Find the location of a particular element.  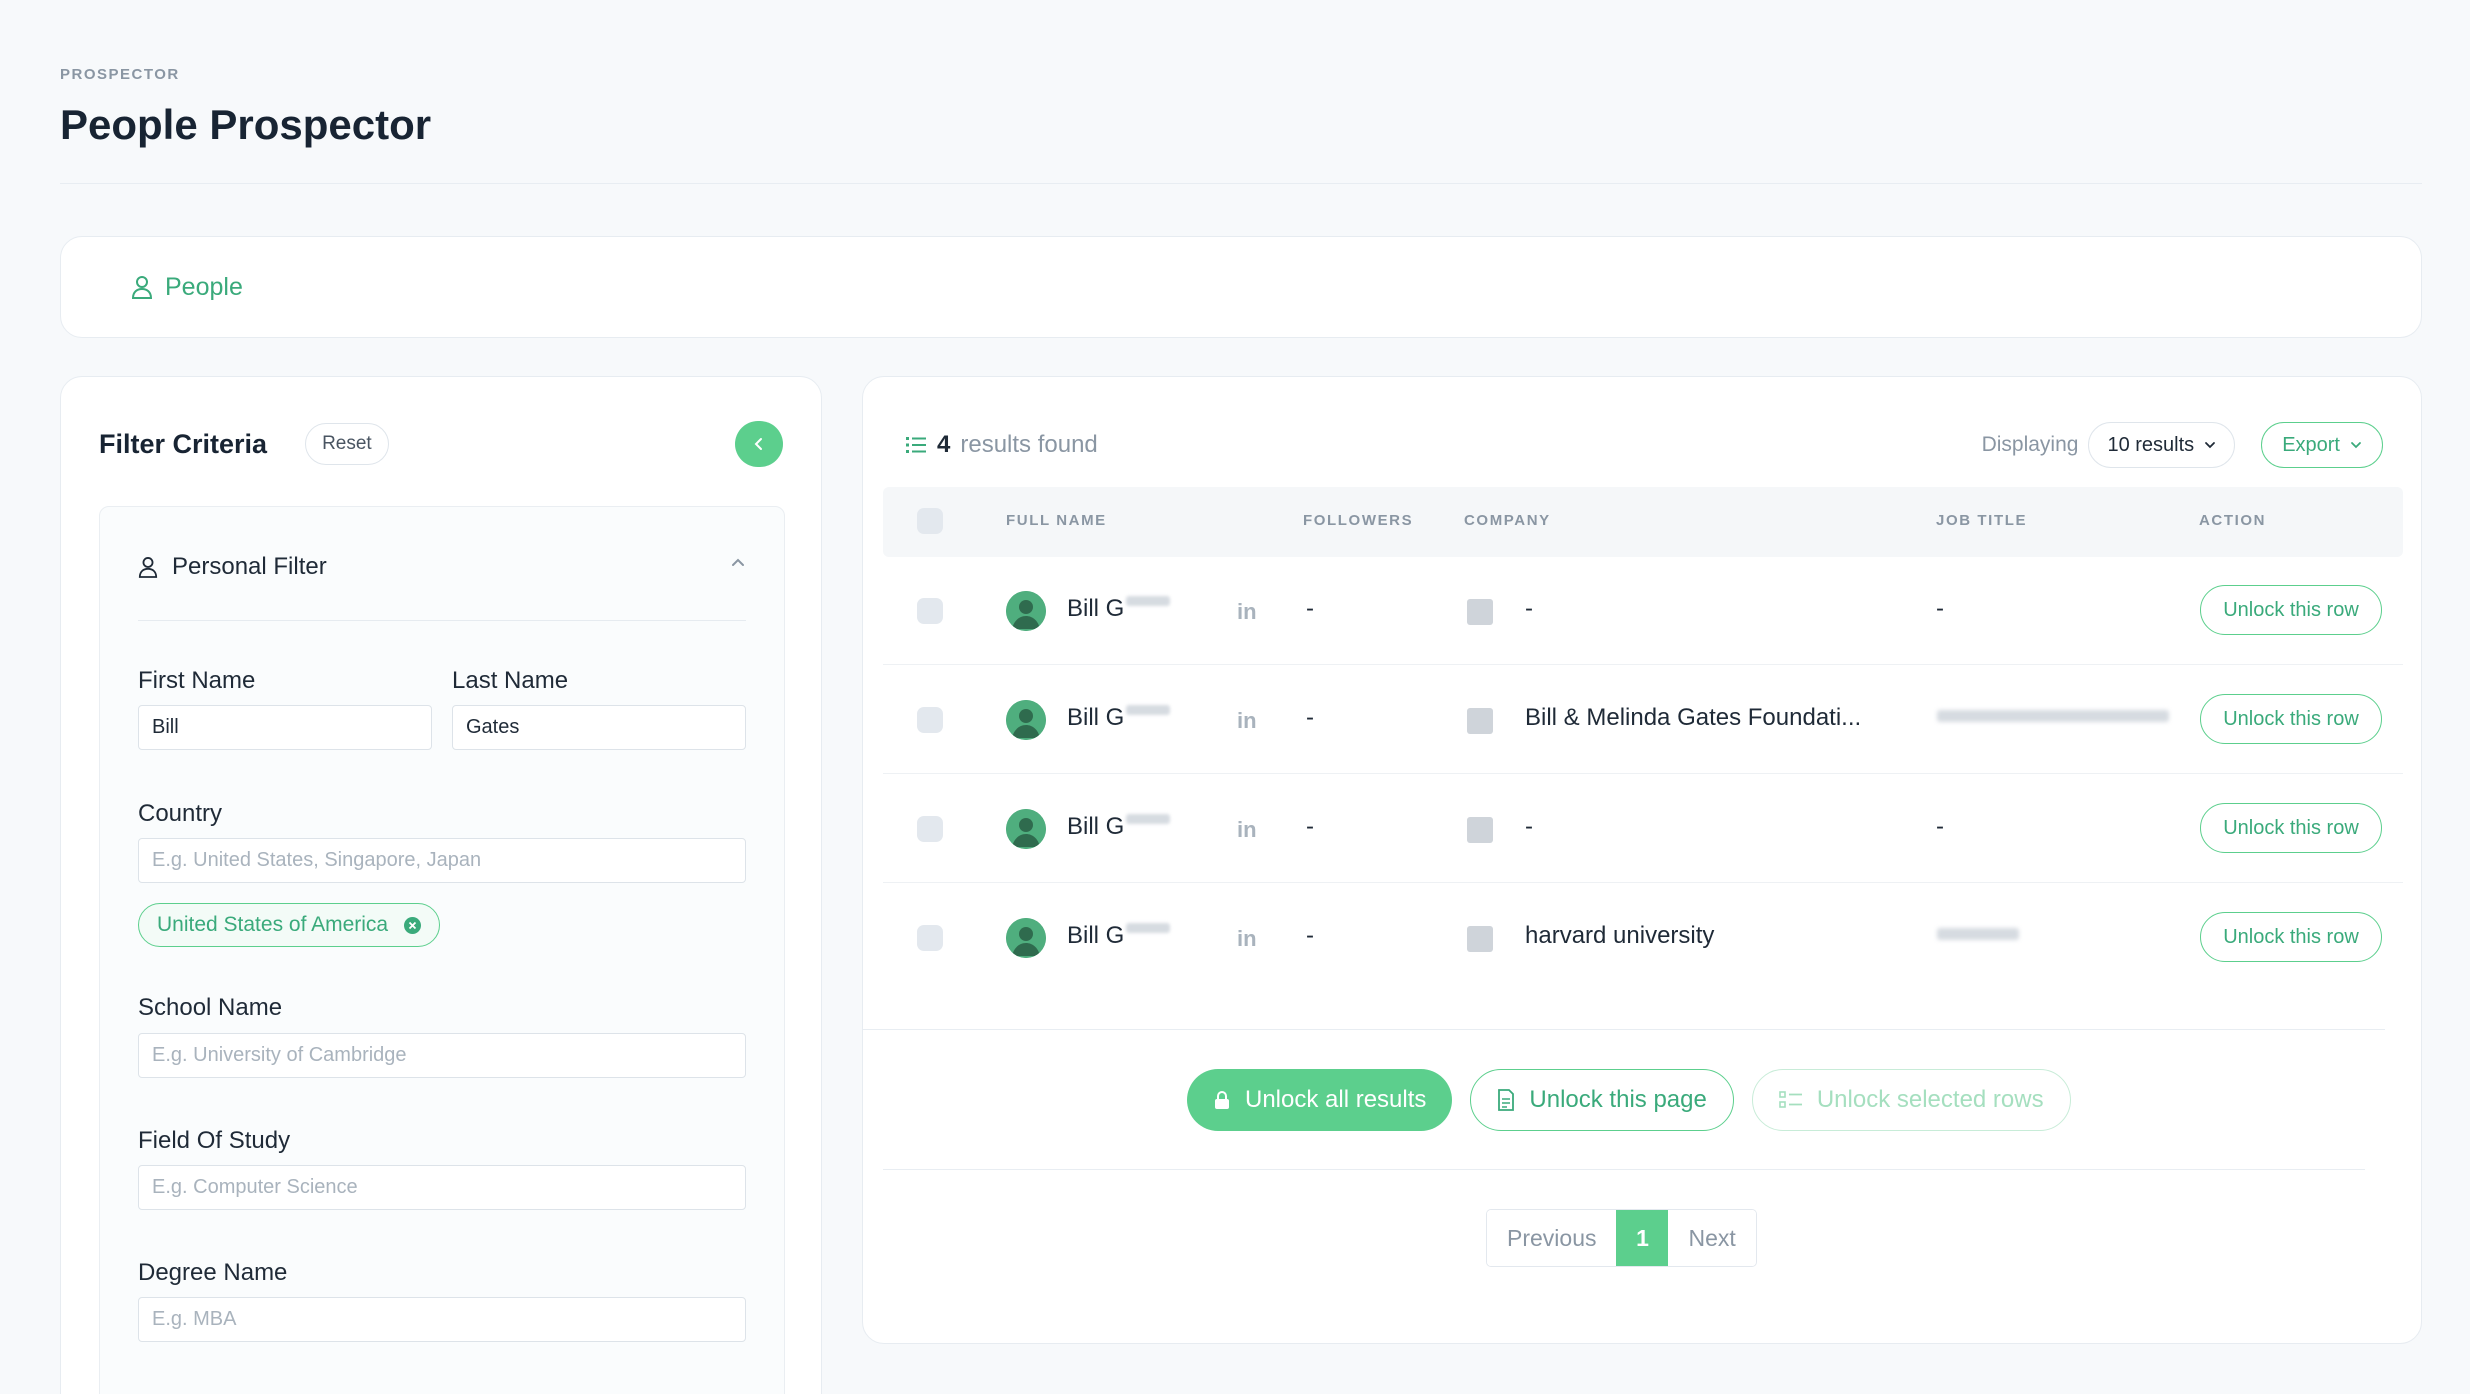

checklist-icon is located at coordinates (1791, 1100).